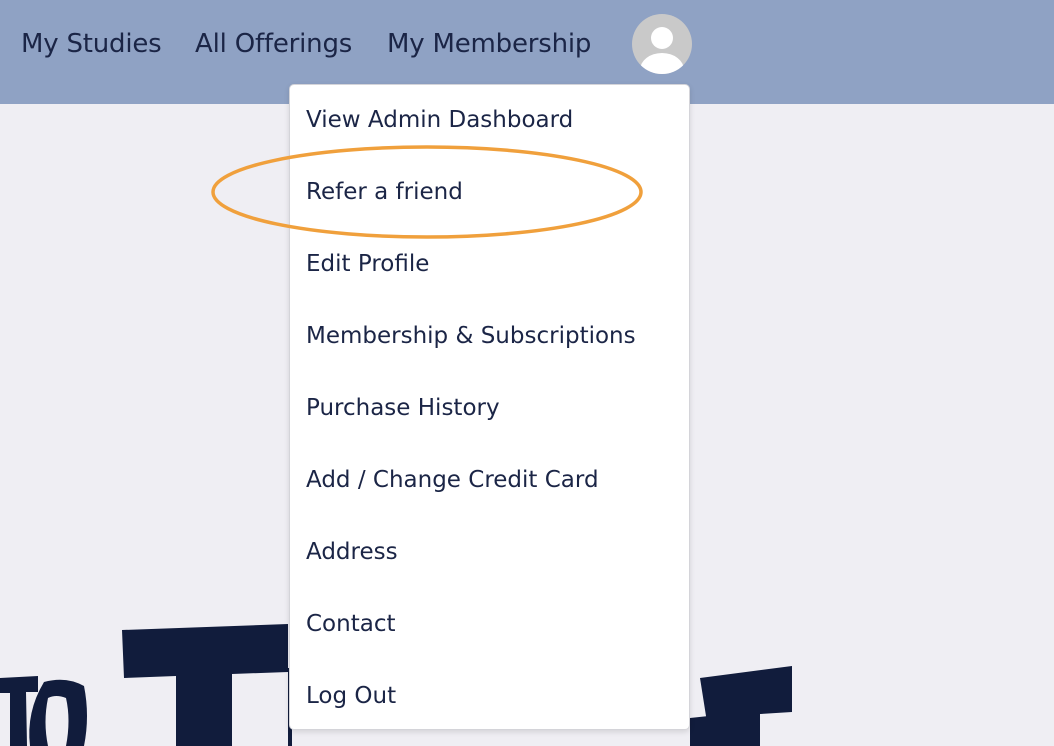 The width and height of the screenshot is (1054, 746). I want to click on hero-letter-t-fragment, so click(746, 706).